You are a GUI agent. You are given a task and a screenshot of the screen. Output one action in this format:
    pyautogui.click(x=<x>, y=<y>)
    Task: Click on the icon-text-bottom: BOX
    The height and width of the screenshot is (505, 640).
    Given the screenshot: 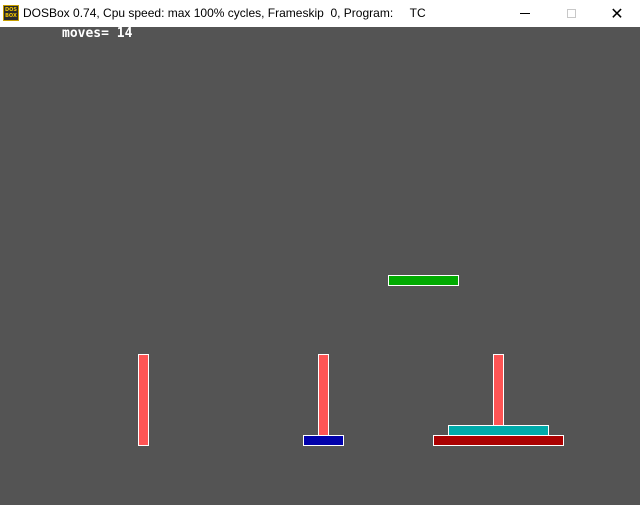 What is the action you would take?
    pyautogui.click(x=11, y=16)
    